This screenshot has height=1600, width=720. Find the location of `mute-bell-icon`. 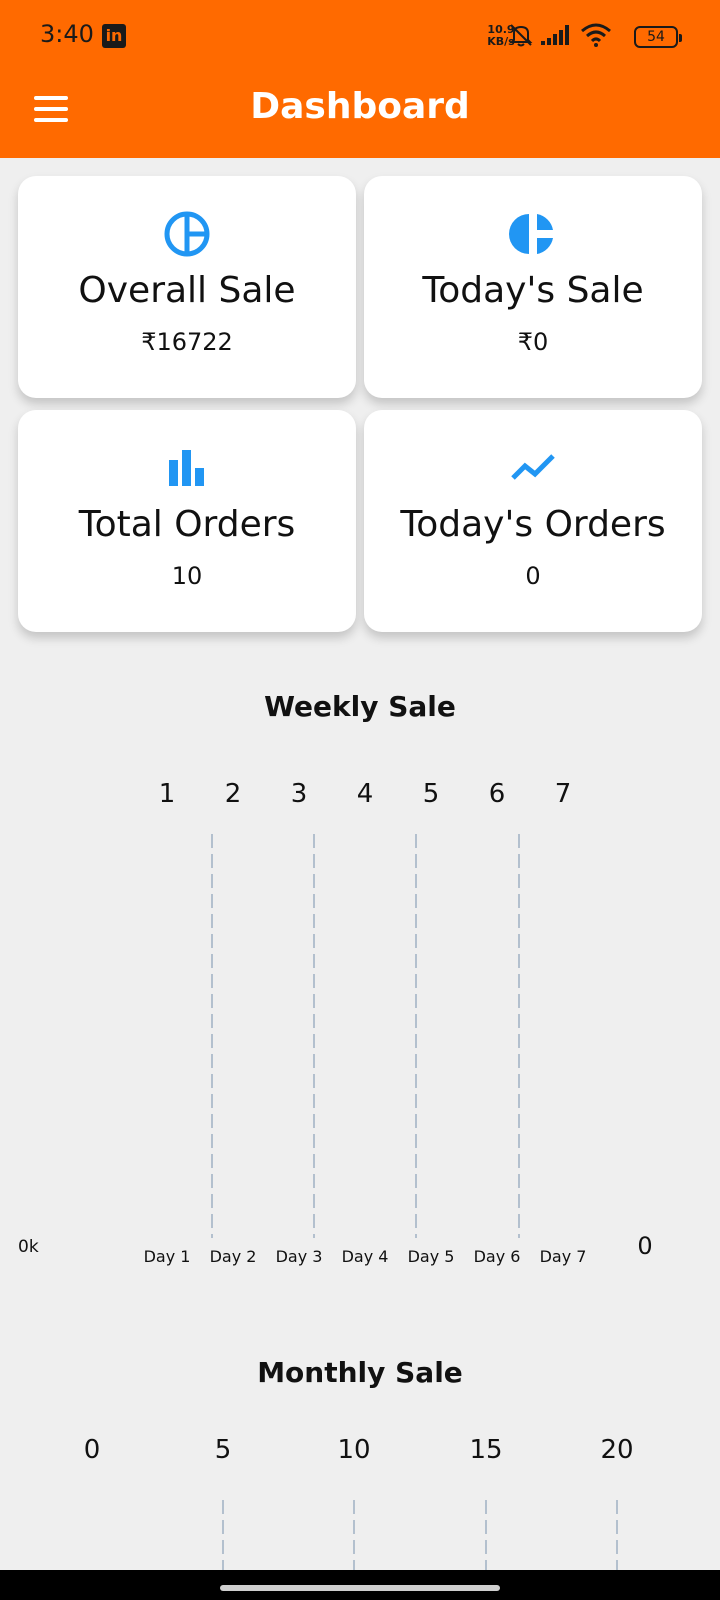

mute-bell-icon is located at coordinates (521, 35).